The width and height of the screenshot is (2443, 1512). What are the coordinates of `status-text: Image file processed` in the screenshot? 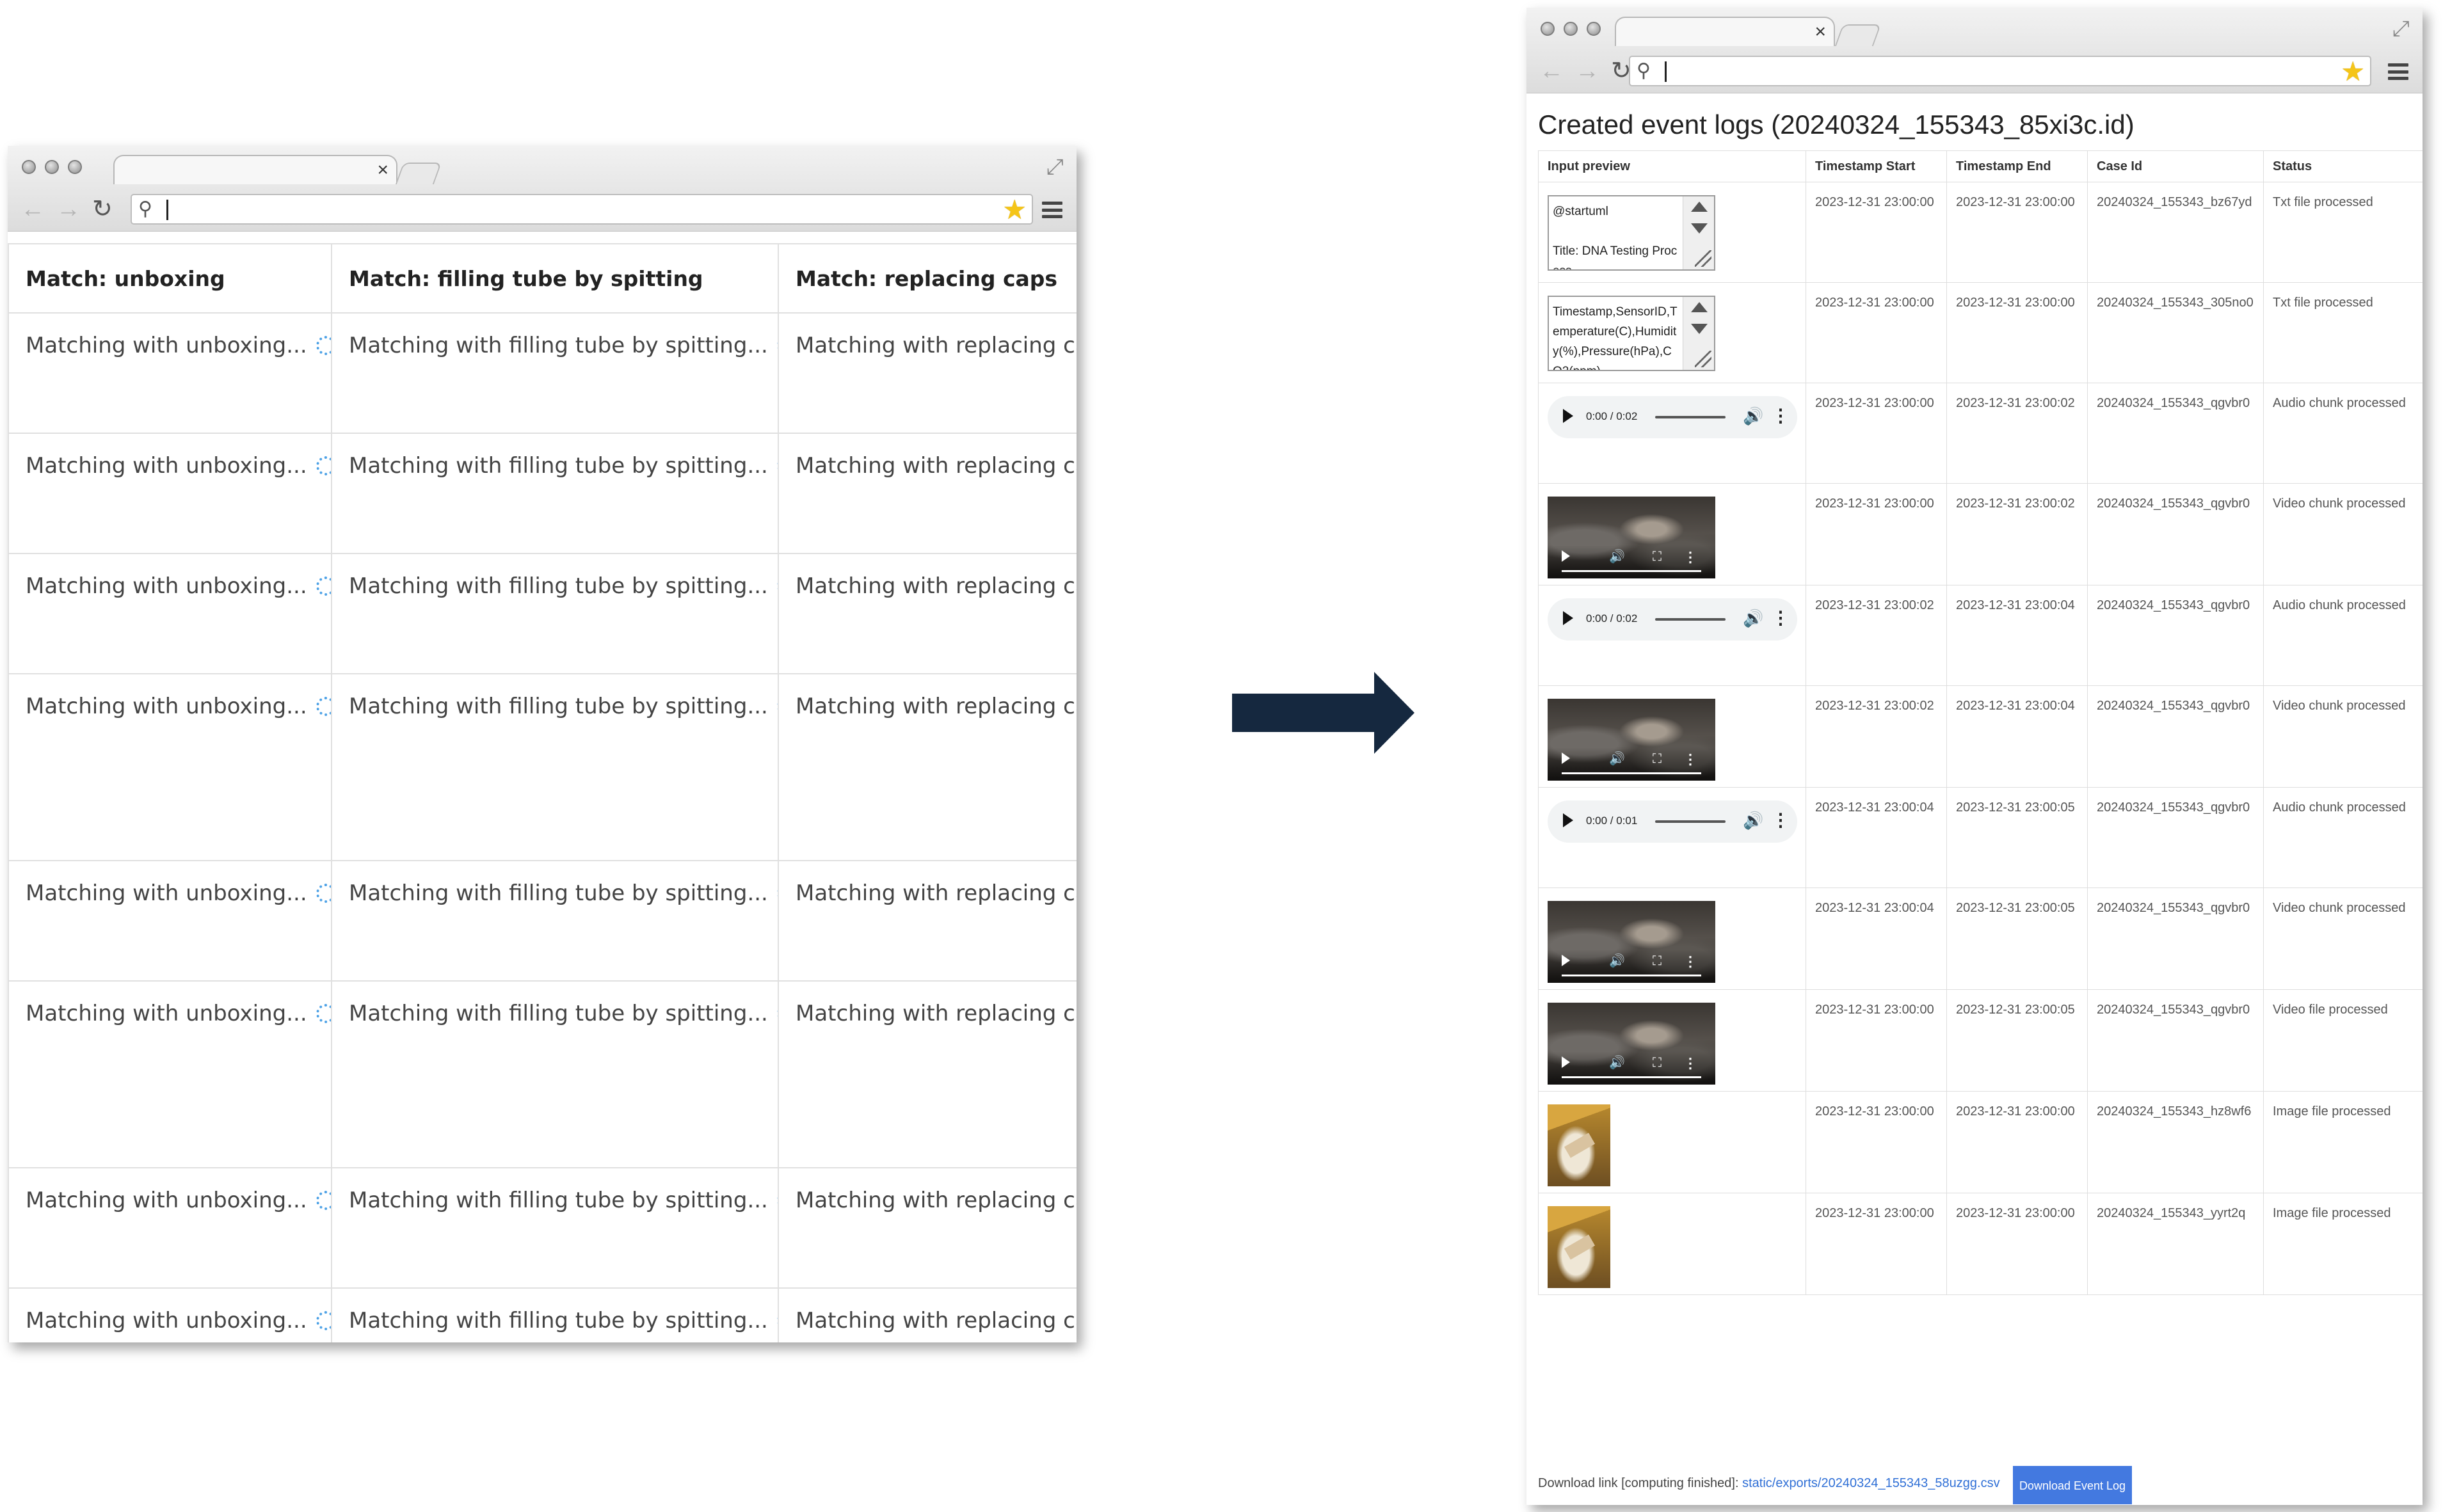 It's located at (2343, 1244).